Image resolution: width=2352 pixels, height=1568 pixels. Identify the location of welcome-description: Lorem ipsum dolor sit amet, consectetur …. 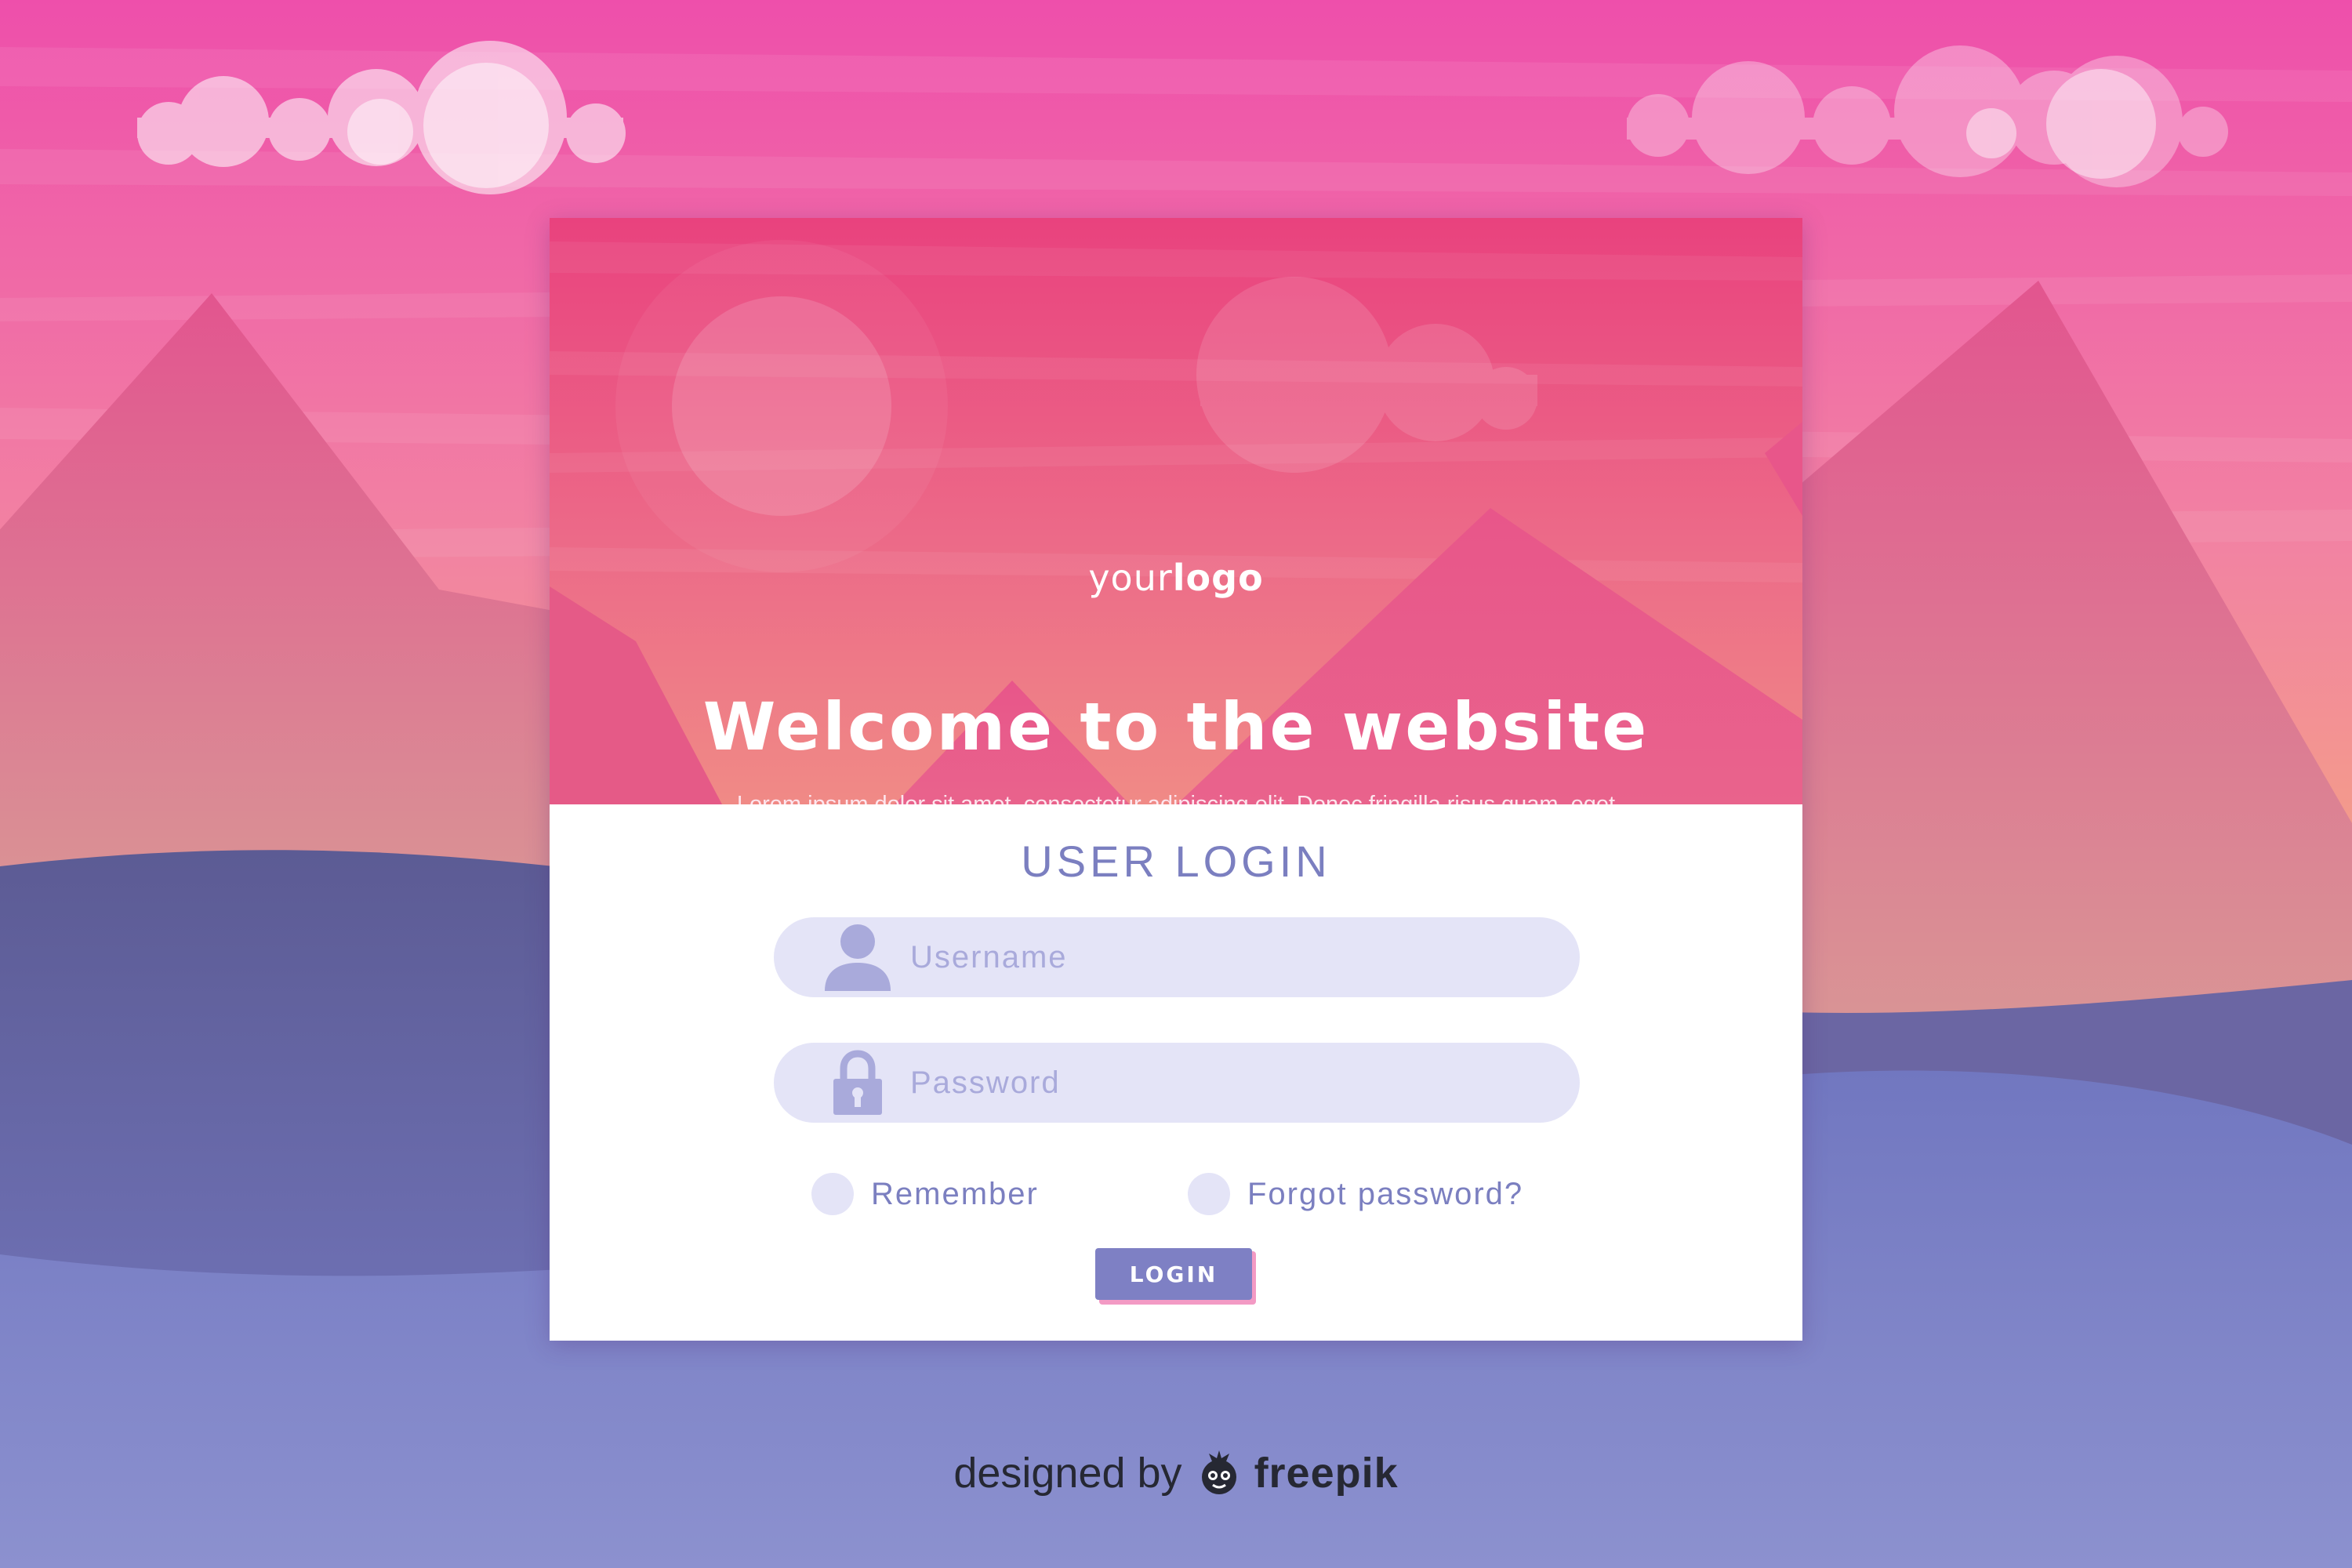
(1176, 798).